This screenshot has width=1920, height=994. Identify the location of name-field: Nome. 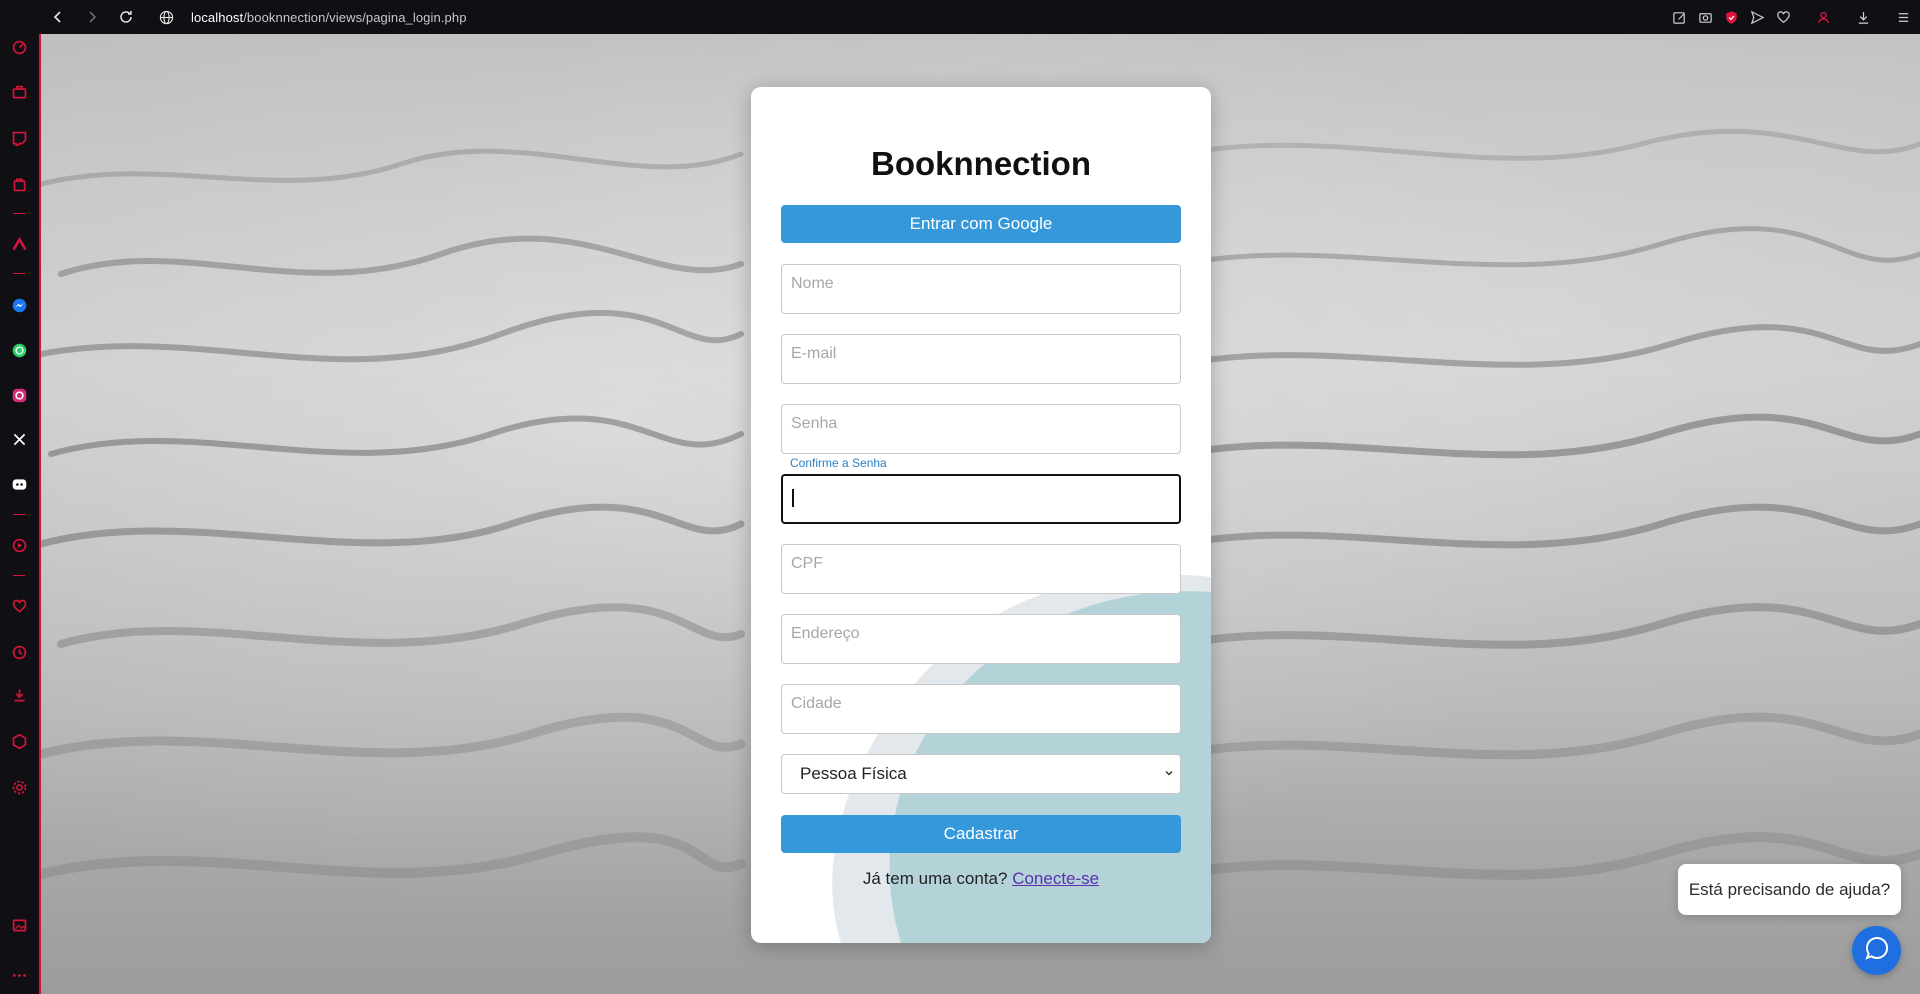
(981, 289).